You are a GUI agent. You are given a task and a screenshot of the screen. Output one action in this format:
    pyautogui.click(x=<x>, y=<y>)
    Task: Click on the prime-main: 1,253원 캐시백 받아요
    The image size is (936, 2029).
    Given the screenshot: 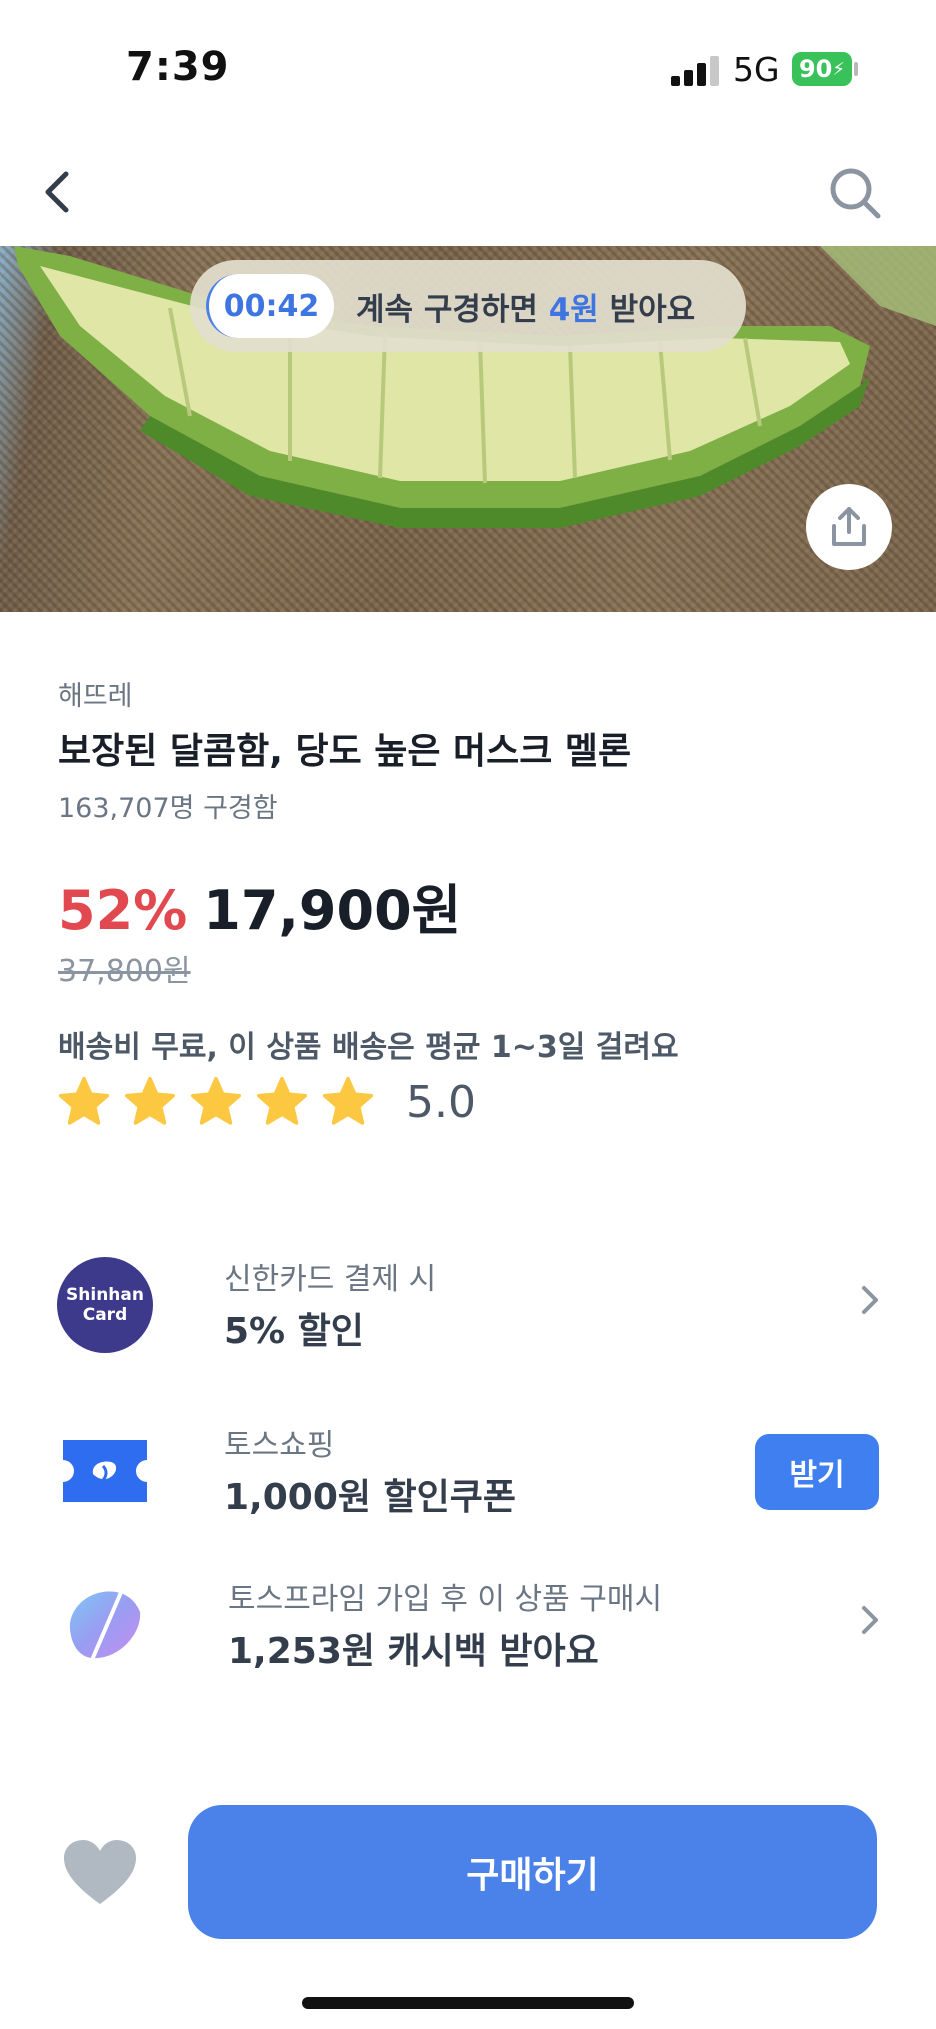 What is the action you would take?
    pyautogui.click(x=413, y=1651)
    